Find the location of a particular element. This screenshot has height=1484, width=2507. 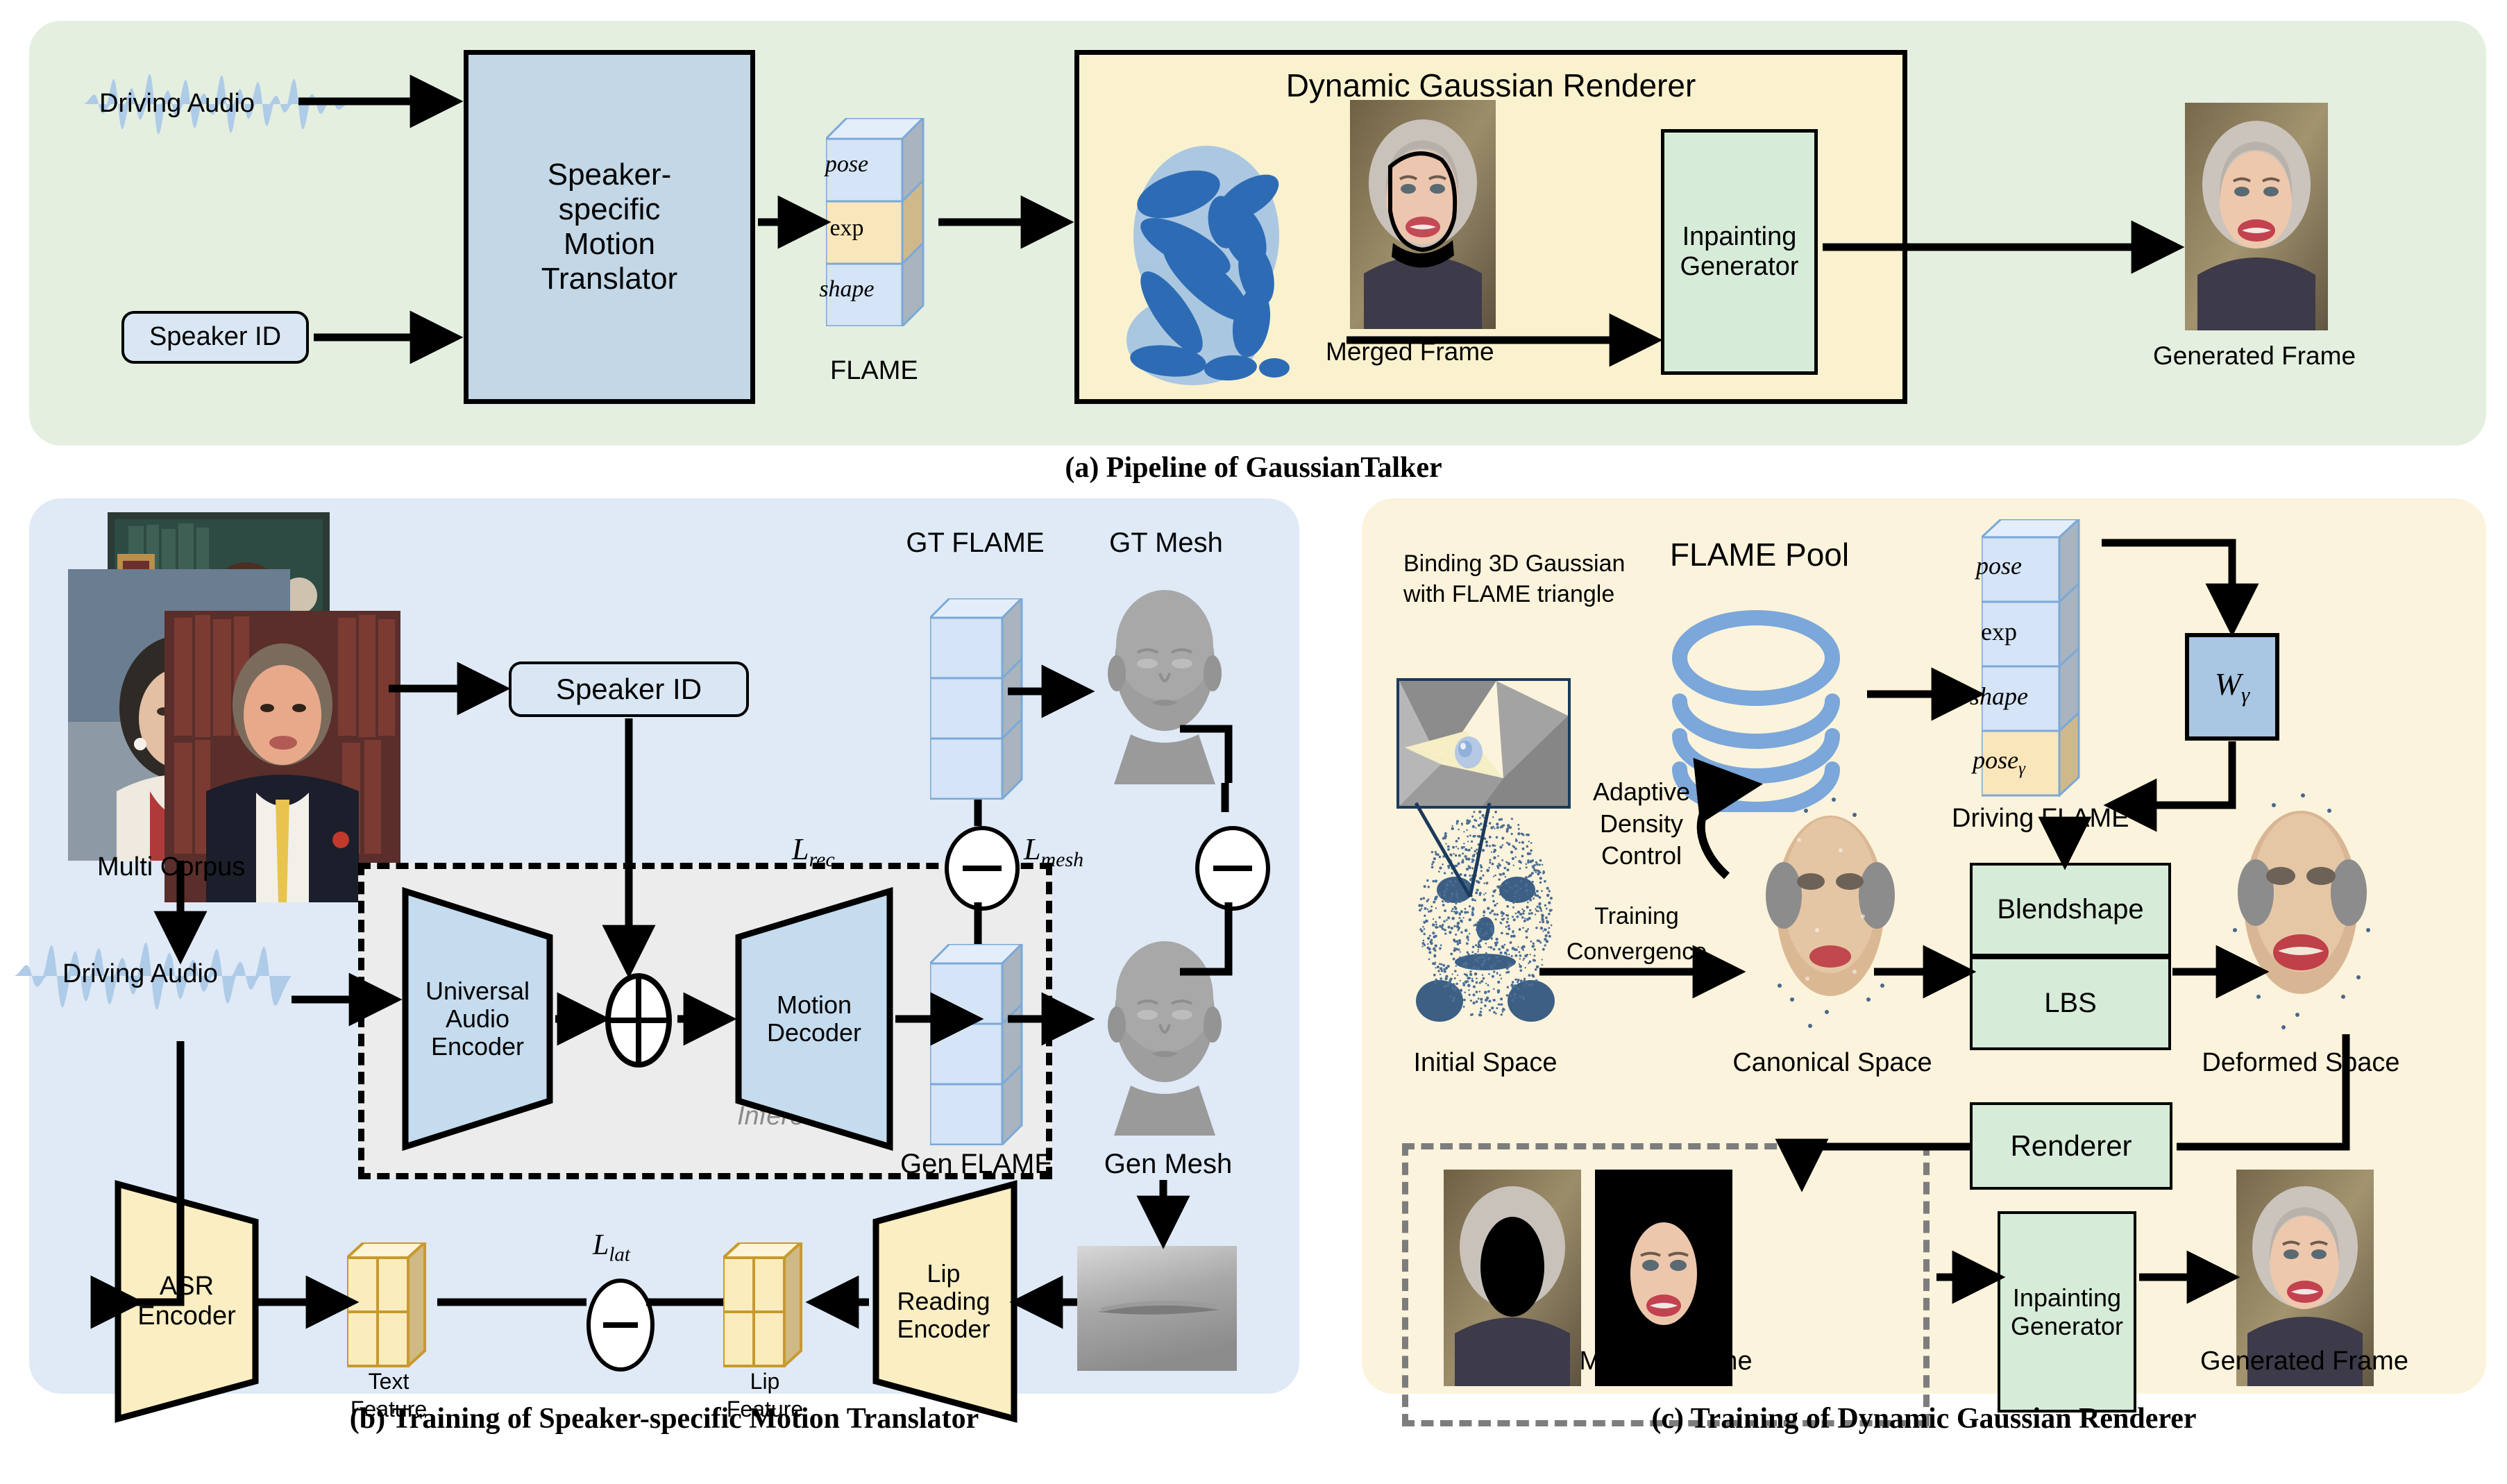

uae-line-0: Universal is located at coordinates (477, 991).